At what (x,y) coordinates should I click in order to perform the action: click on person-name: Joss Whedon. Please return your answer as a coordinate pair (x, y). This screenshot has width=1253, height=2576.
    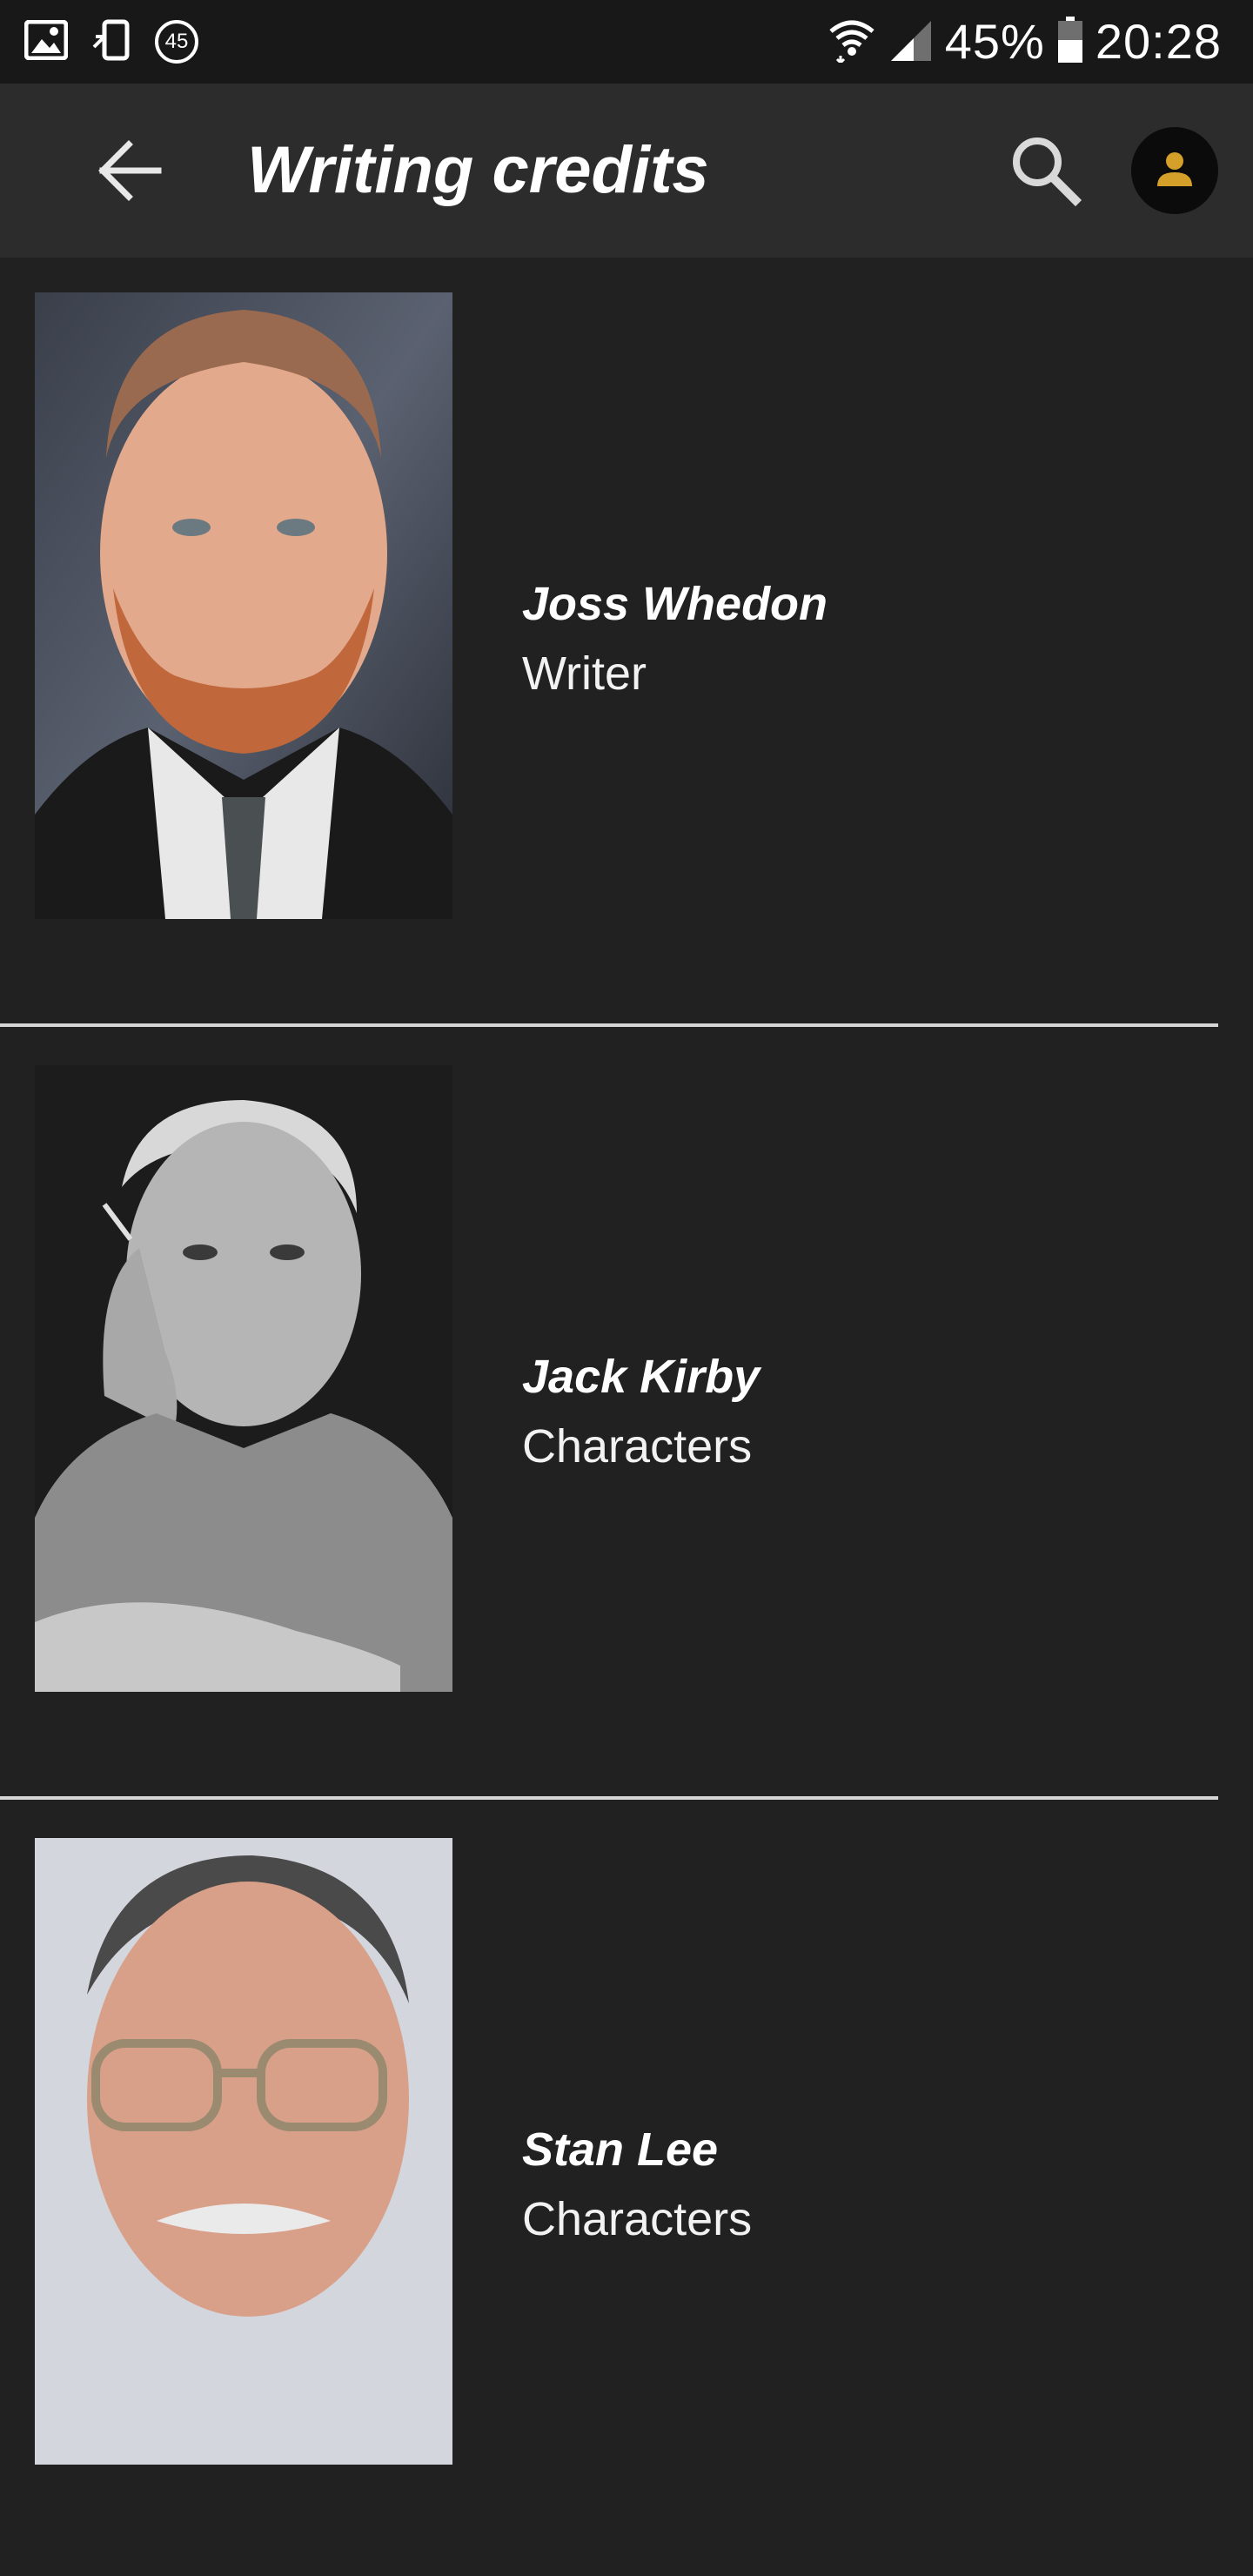
    Looking at the image, I should click on (675, 604).